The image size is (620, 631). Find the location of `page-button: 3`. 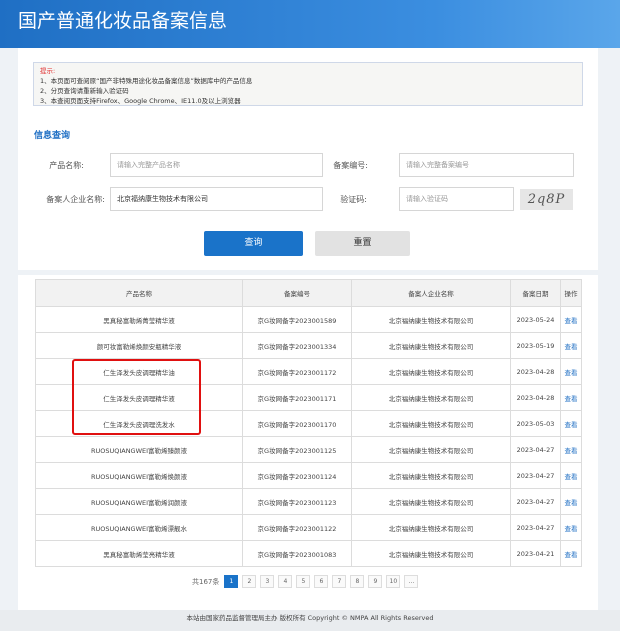

page-button: 3 is located at coordinates (267, 581).